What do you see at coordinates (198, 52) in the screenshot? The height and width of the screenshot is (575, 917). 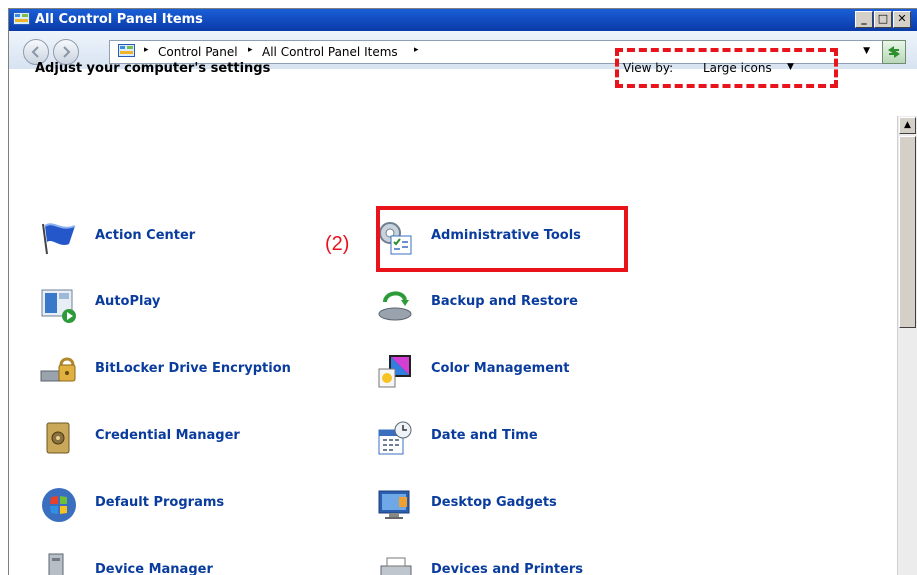 I see `breadcrumb-control-panel: Control Panel` at bounding box center [198, 52].